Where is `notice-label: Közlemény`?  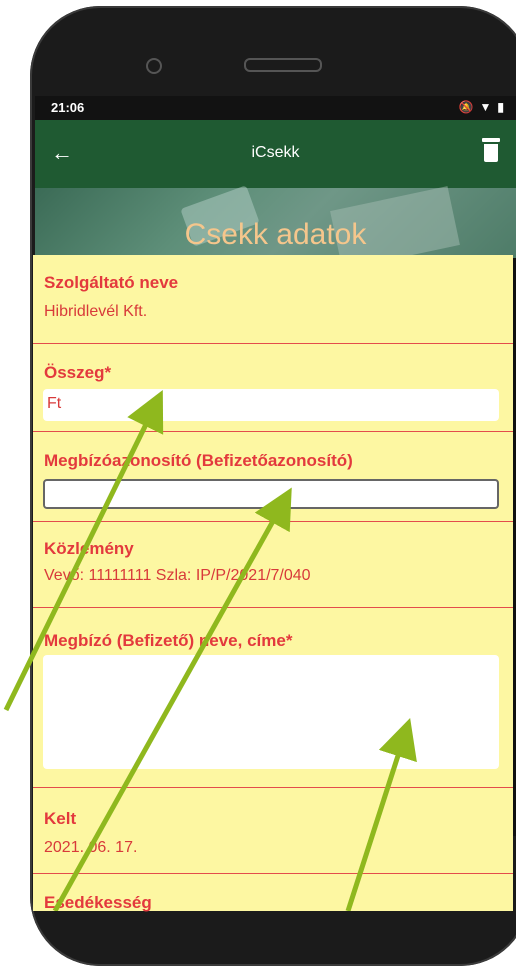 notice-label: Közlemény is located at coordinates (89, 548).